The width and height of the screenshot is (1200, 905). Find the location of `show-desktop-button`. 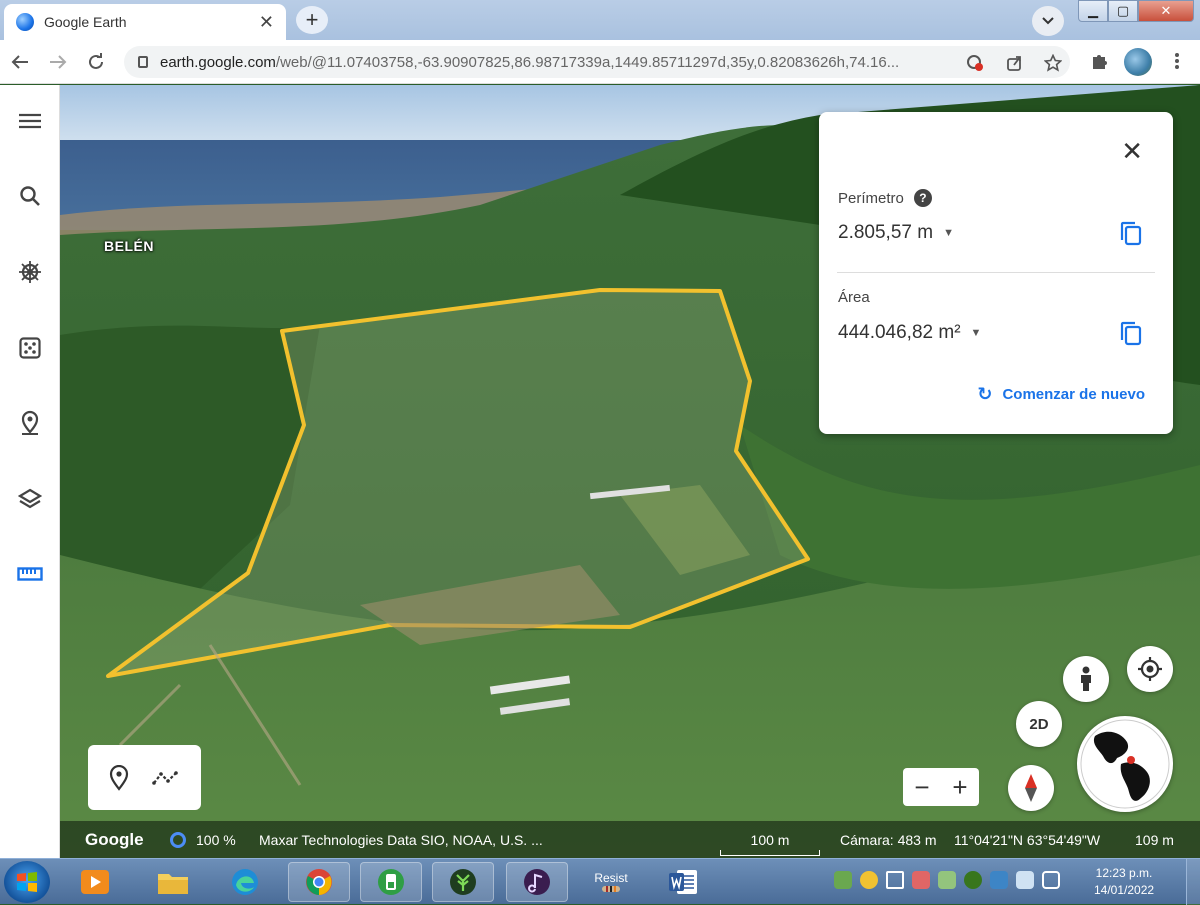

show-desktop-button is located at coordinates (1193, 882).